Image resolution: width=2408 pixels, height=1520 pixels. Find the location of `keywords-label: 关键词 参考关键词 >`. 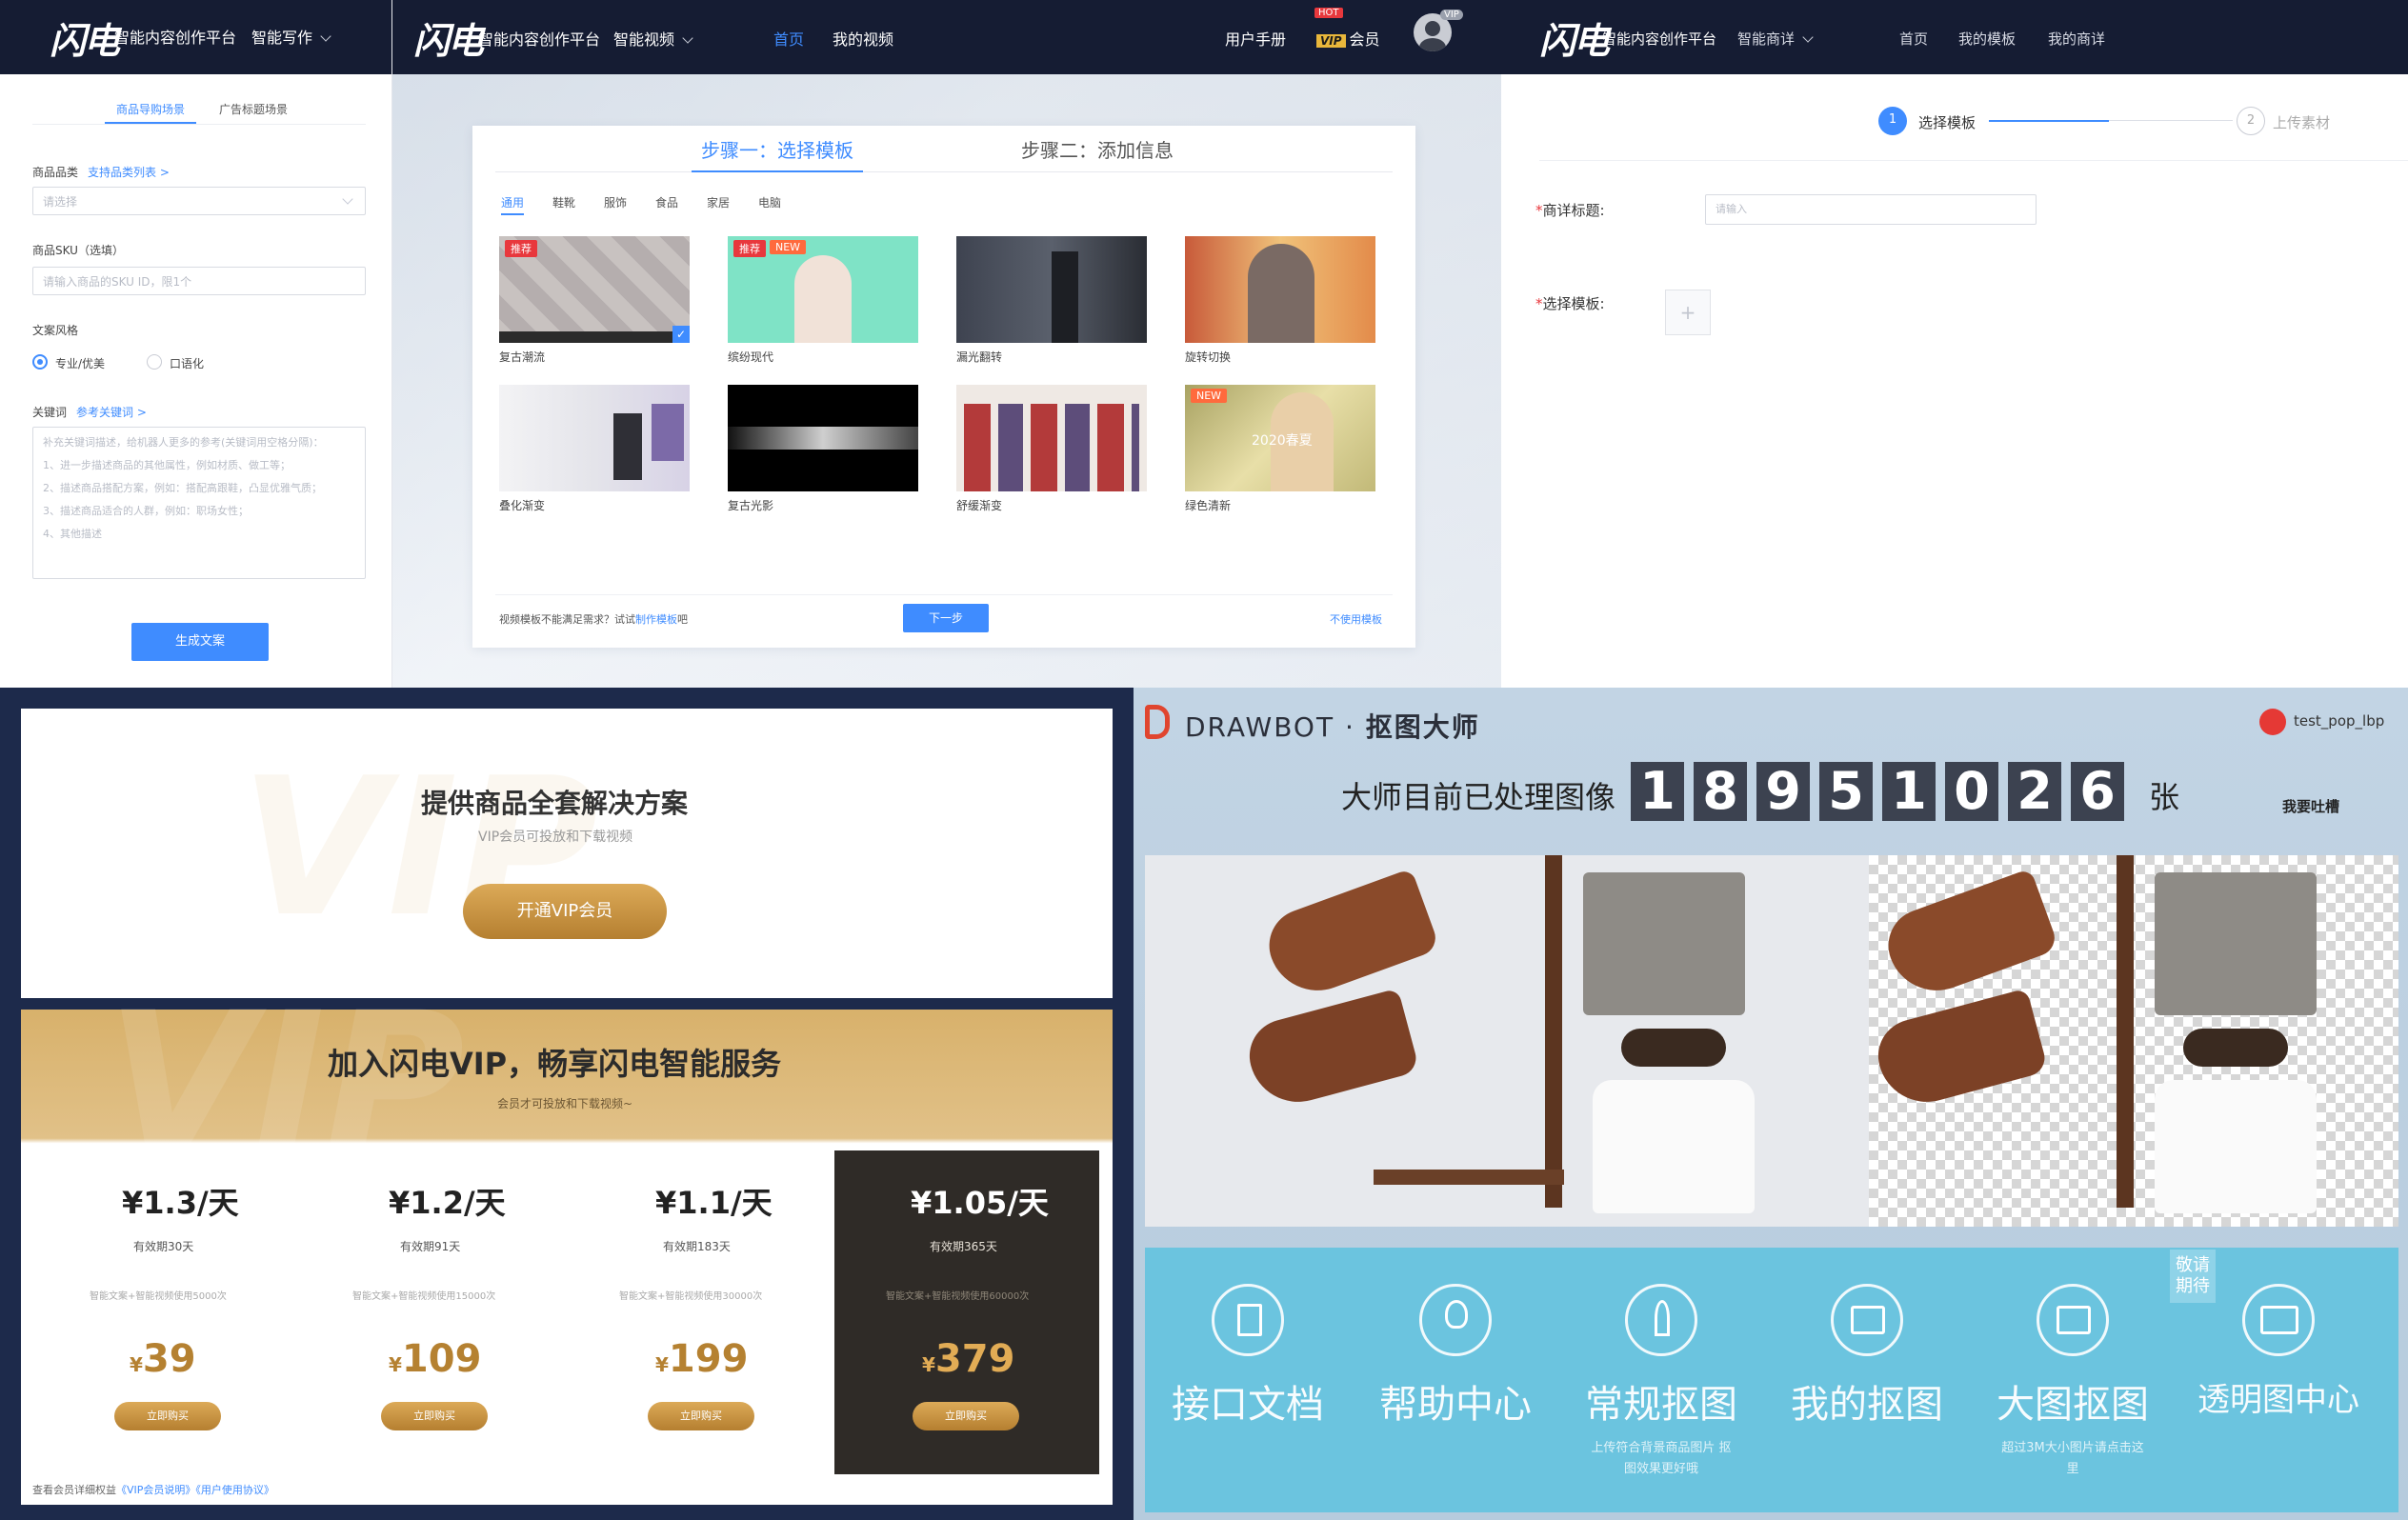

keywords-label: 关键词 参考关键词 > is located at coordinates (89, 412).